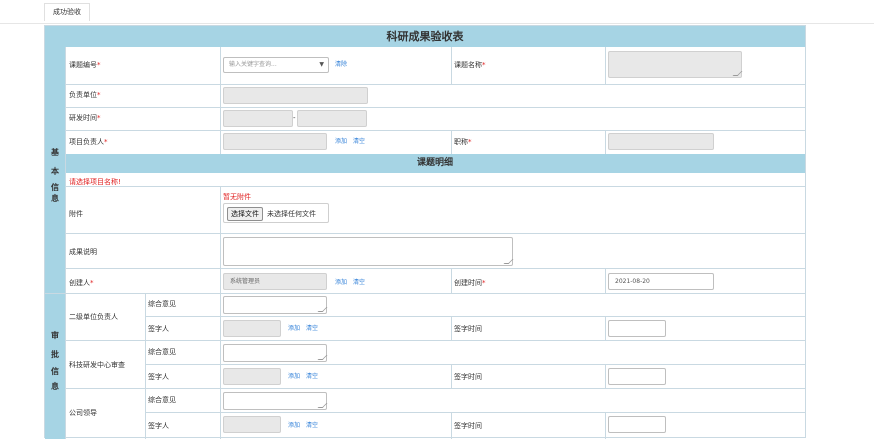  I want to click on dev-time-start-field, so click(258, 118).